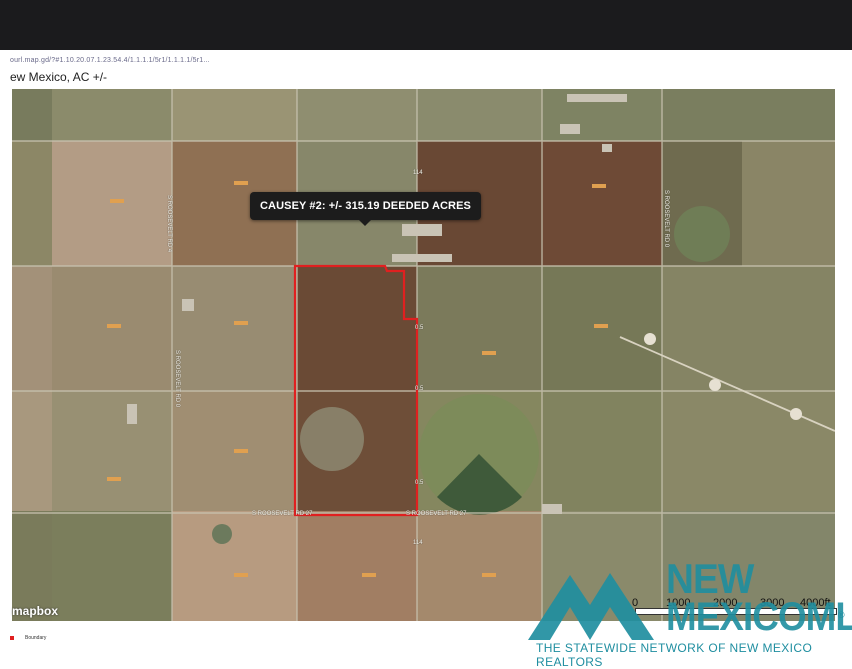 This screenshot has height=669, width=852. Describe the element at coordinates (365, 209) in the screenshot. I see `parcel-callout: CAUSEY #2: +/- 315.19 DEEDED ACRES` at that location.